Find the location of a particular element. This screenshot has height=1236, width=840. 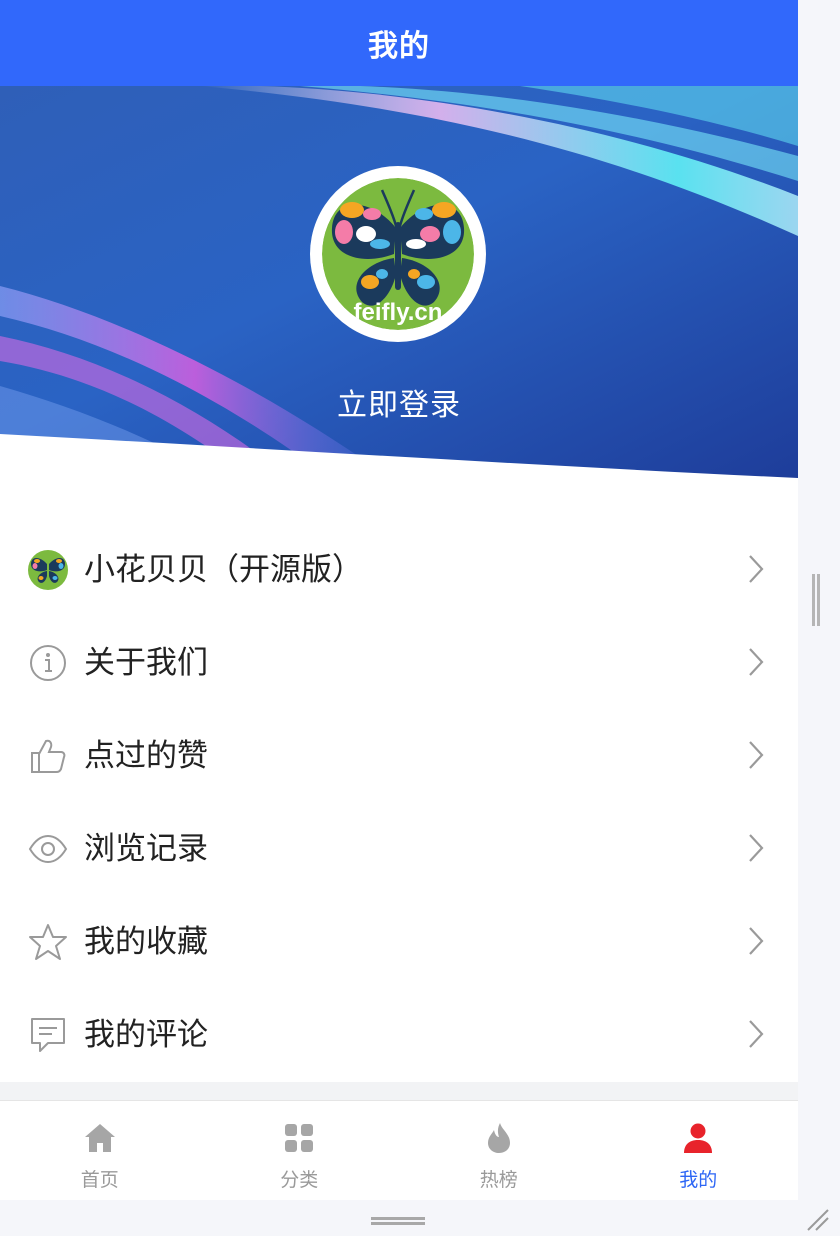

eye-icon is located at coordinates (48, 849).